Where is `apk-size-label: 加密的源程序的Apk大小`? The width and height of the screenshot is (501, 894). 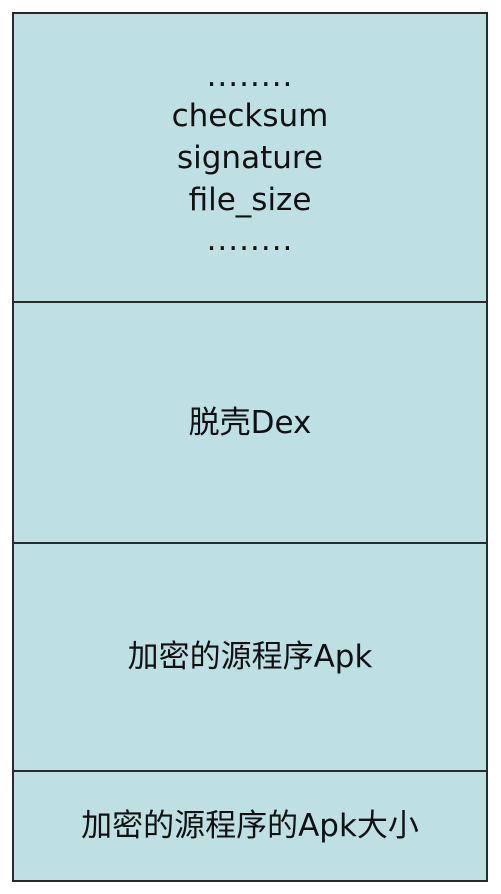
apk-size-label: 加密的源程序的Apk大小 is located at coordinates (250, 826).